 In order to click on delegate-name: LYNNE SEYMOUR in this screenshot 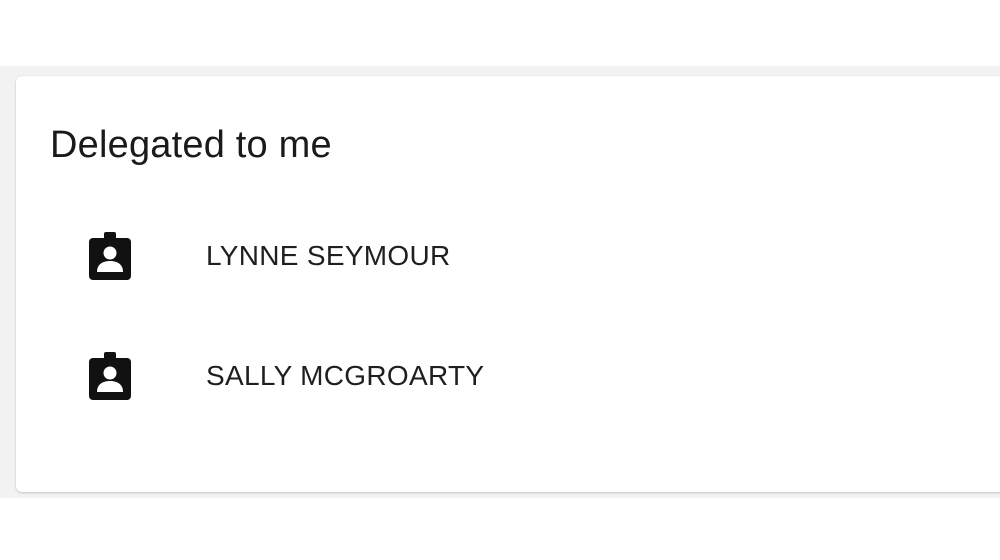, I will do `click(328, 255)`.